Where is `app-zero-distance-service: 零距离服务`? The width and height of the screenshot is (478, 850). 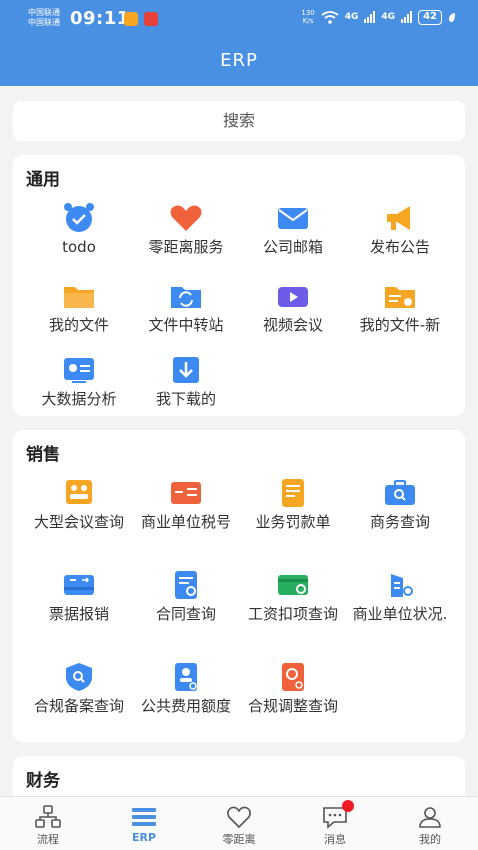 app-zero-distance-service: 零距离服务 is located at coordinates (186, 229).